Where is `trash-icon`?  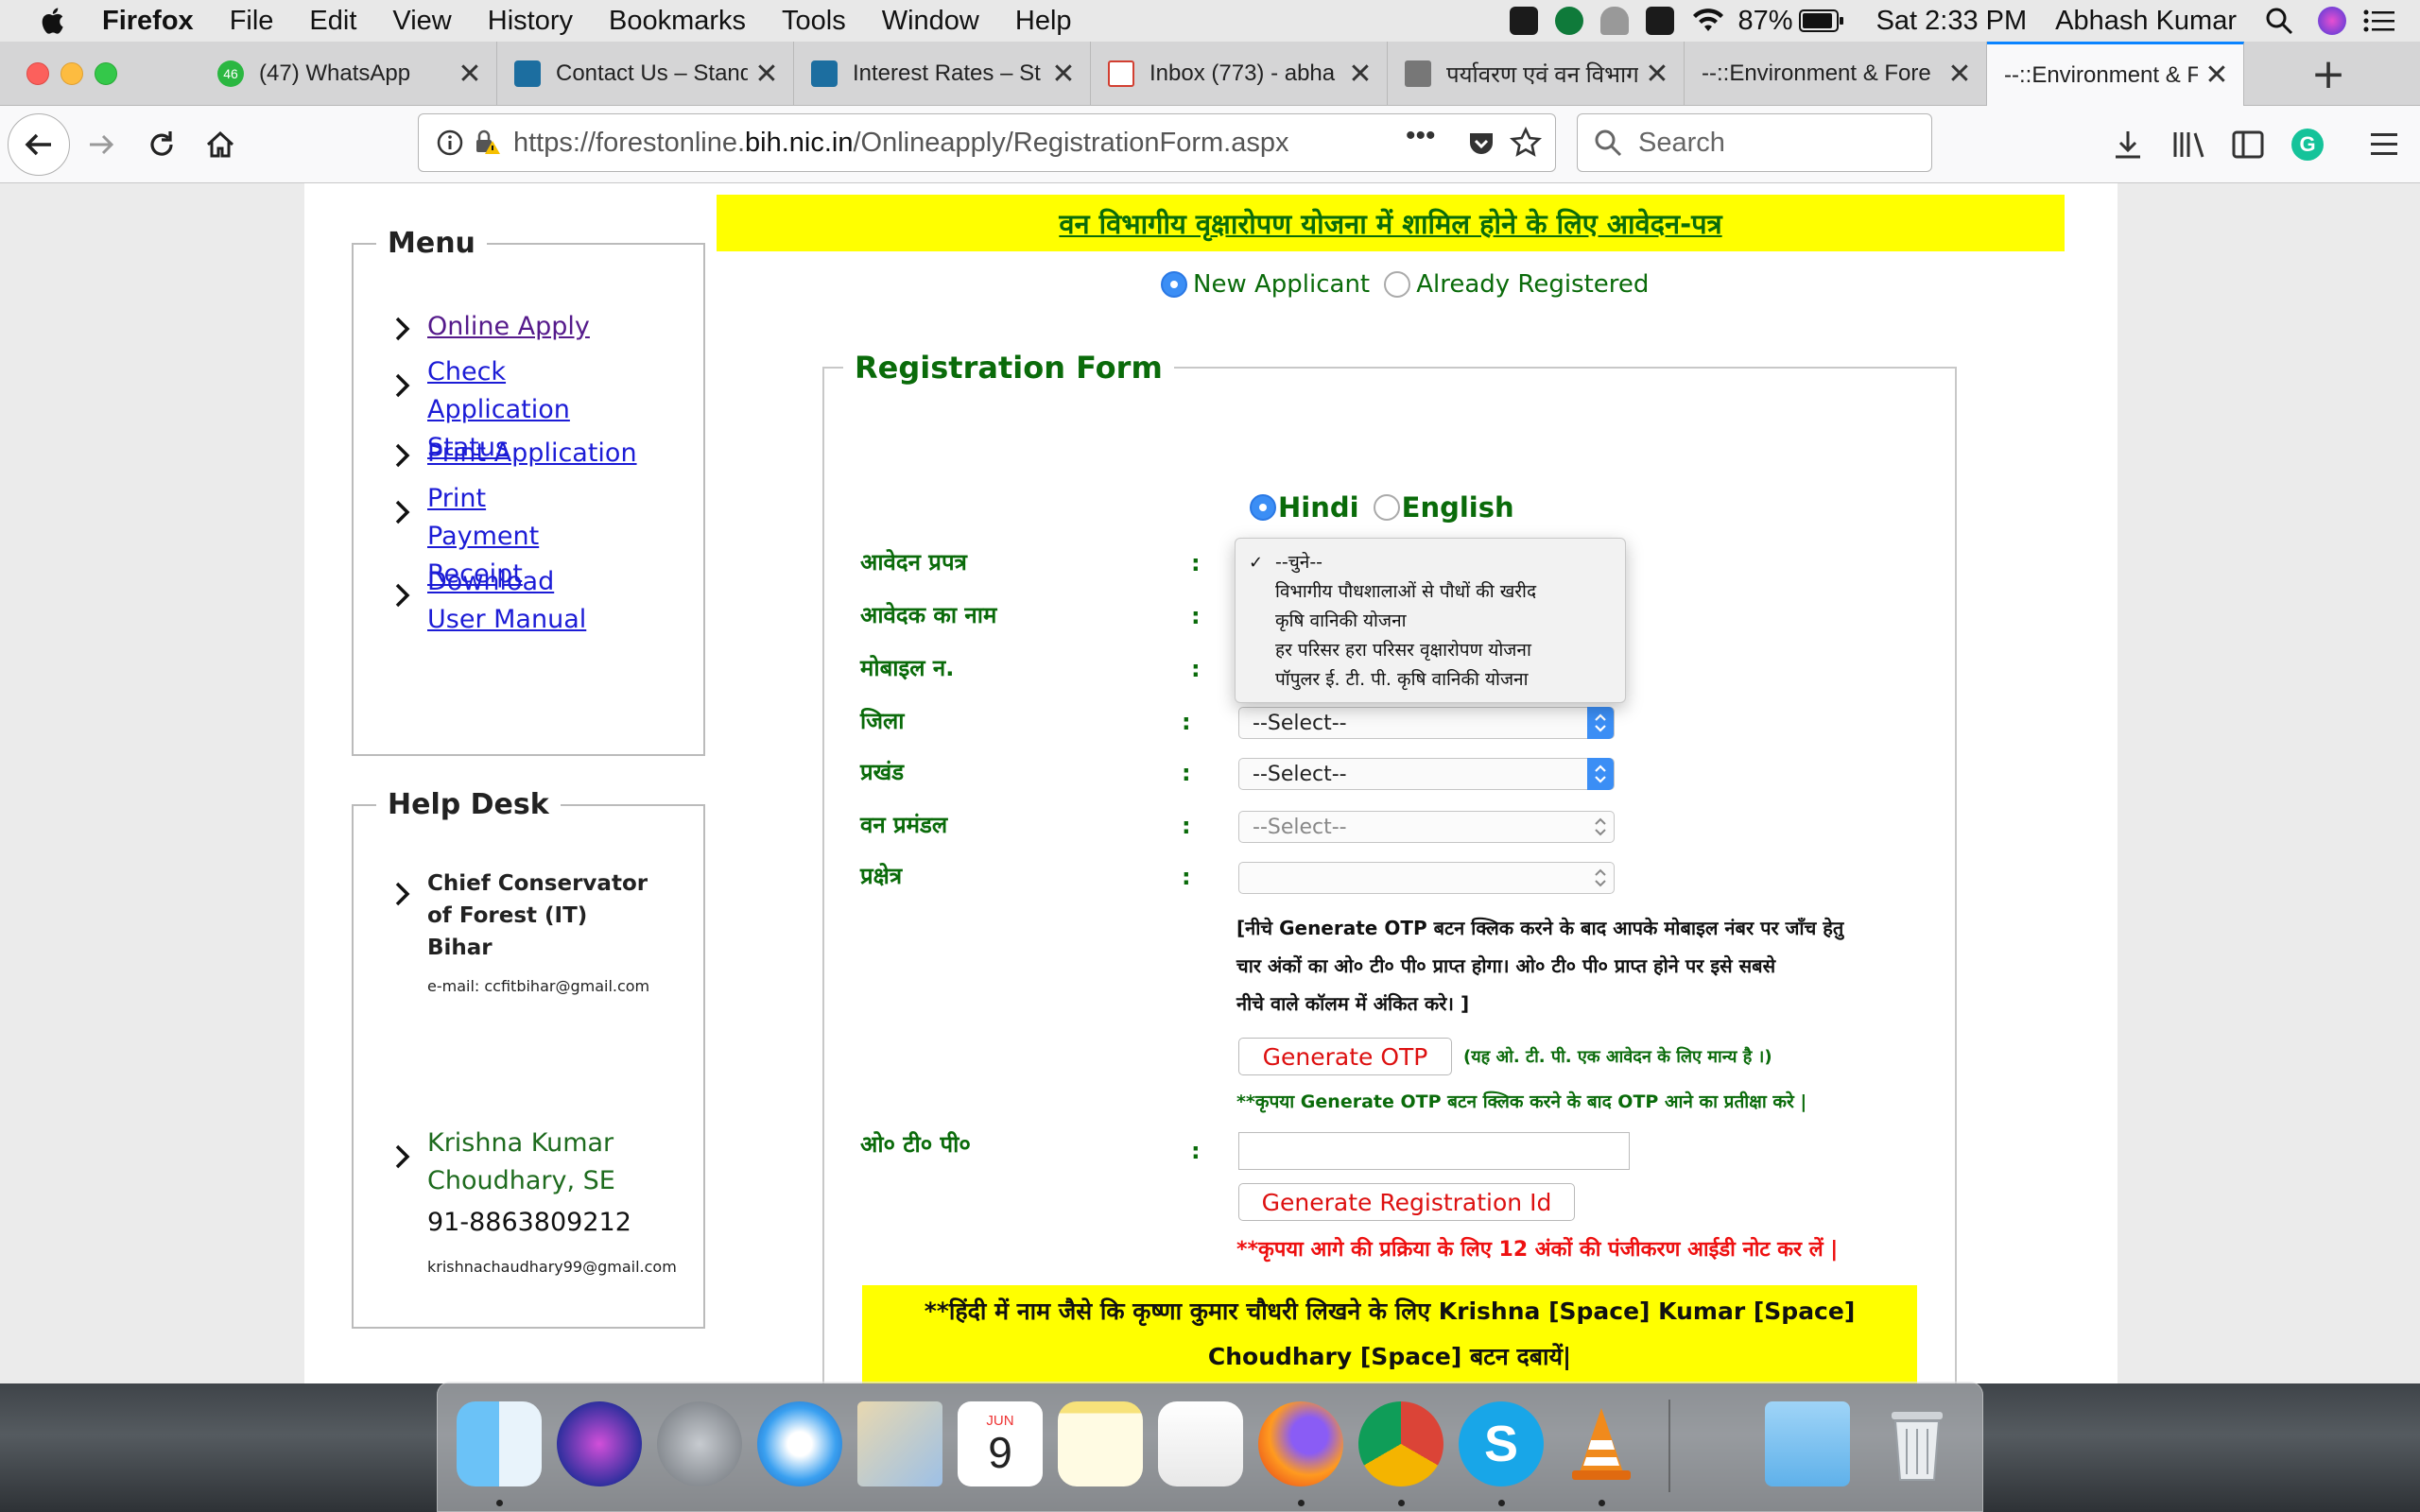
trash-icon is located at coordinates (1917, 1443).